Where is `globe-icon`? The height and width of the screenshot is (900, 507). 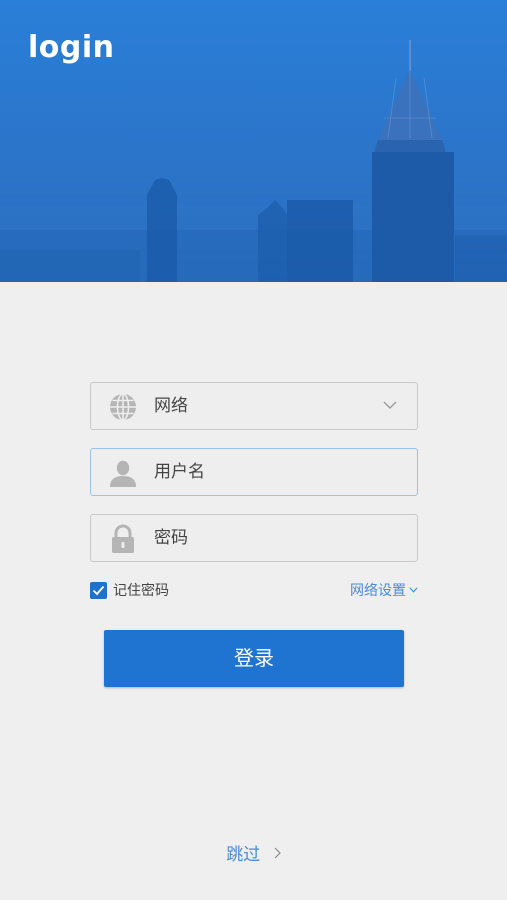 globe-icon is located at coordinates (123, 407).